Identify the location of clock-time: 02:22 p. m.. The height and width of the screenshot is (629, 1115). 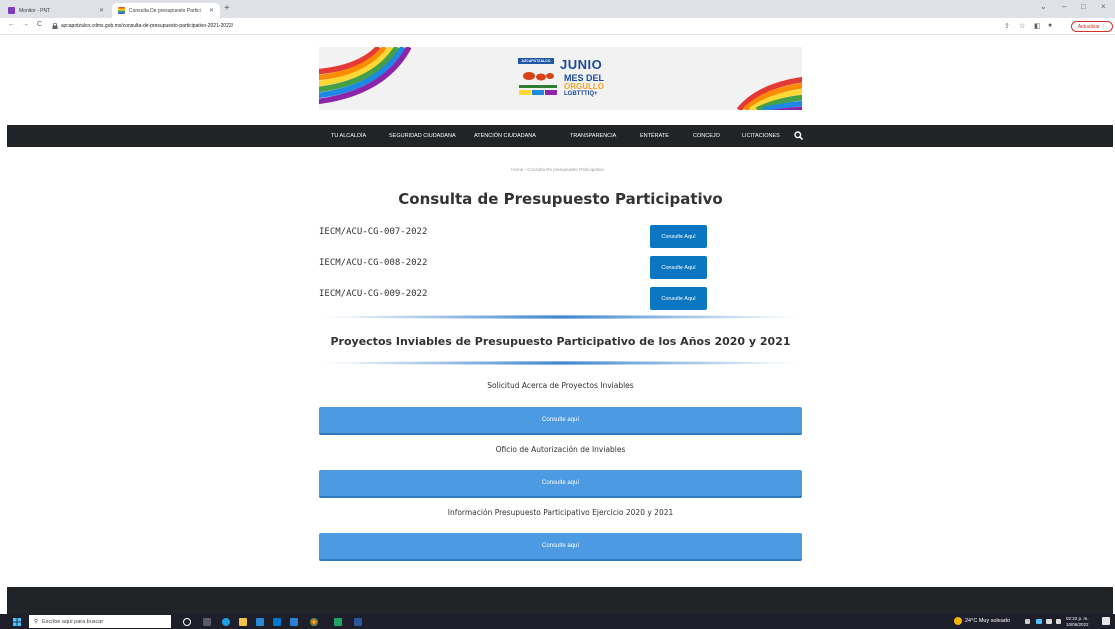
(1077, 618).